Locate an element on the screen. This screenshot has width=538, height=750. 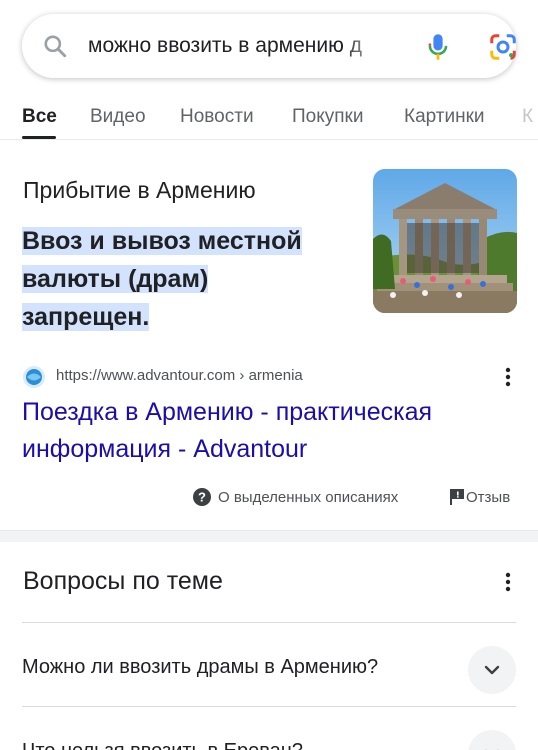
feedback-flag-icon is located at coordinates (457, 497).